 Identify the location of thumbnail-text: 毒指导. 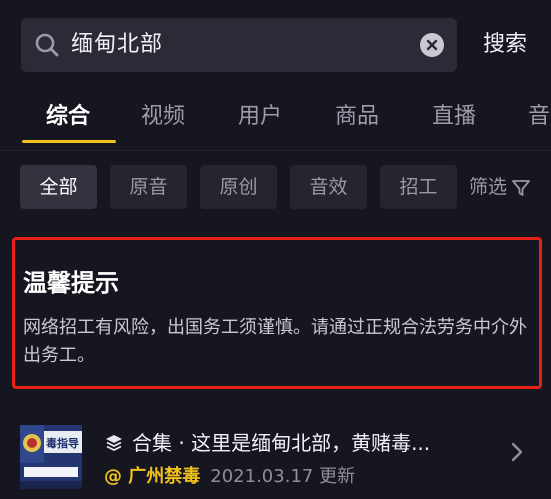
(62, 443).